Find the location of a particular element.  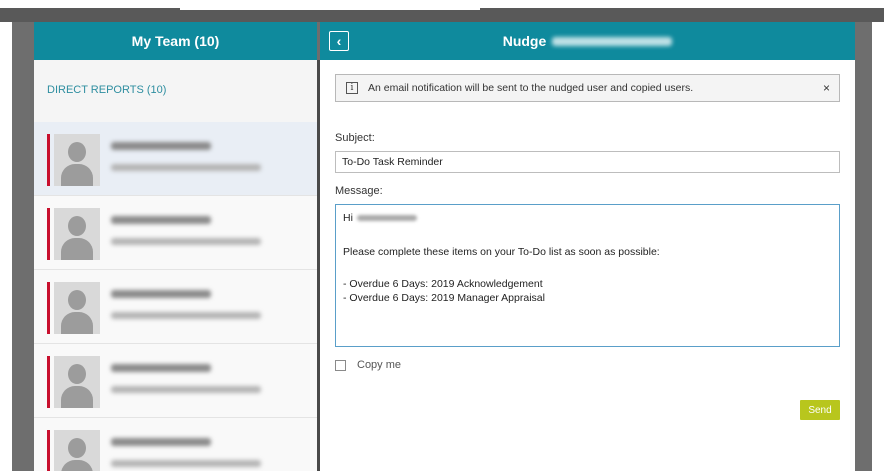

back-button: ‹ is located at coordinates (339, 41).